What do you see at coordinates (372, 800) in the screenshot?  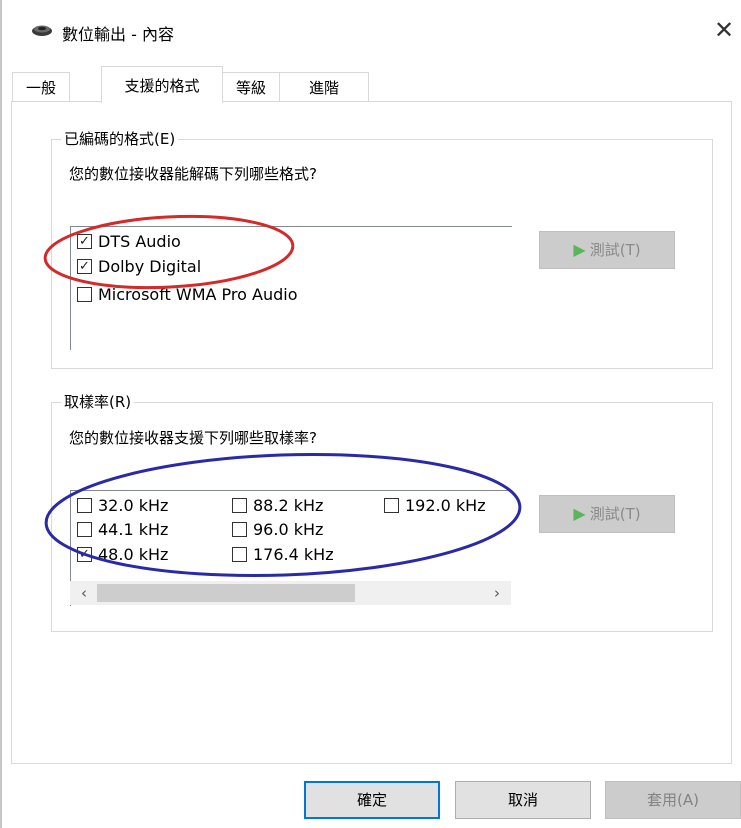 I see `ok-button: 確定` at bounding box center [372, 800].